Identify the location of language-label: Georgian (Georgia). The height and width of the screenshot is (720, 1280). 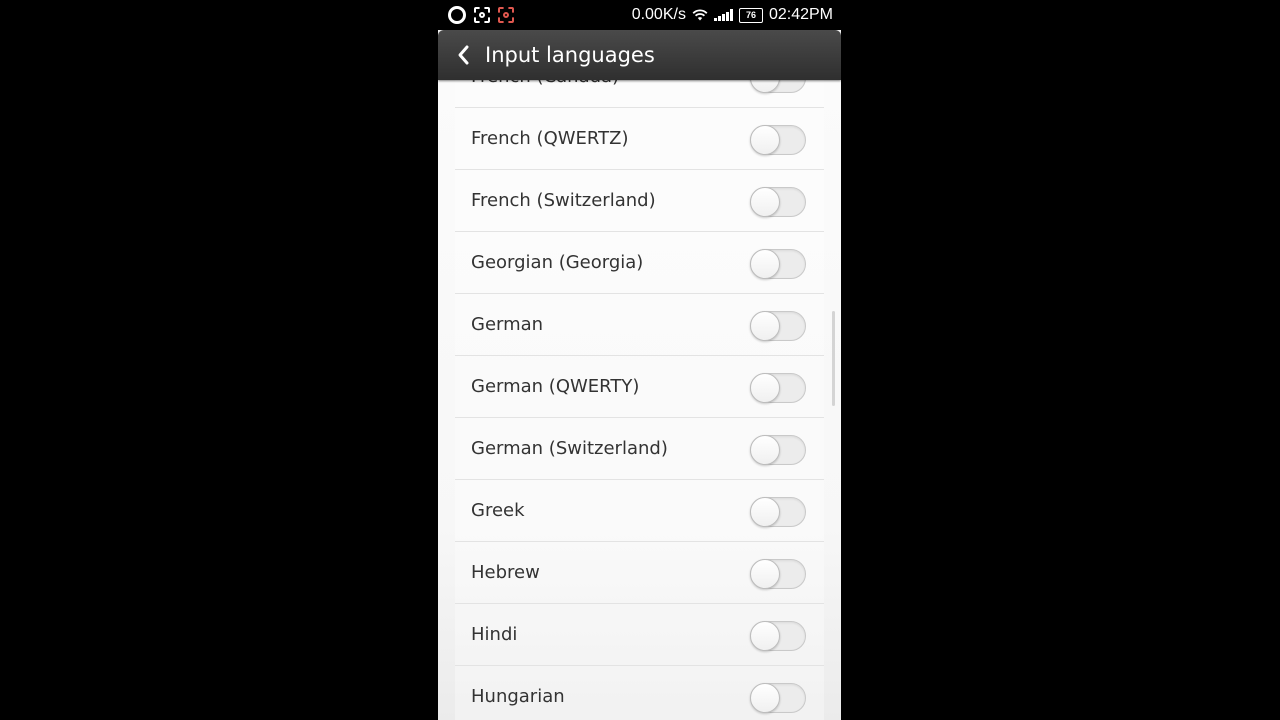
(557, 262).